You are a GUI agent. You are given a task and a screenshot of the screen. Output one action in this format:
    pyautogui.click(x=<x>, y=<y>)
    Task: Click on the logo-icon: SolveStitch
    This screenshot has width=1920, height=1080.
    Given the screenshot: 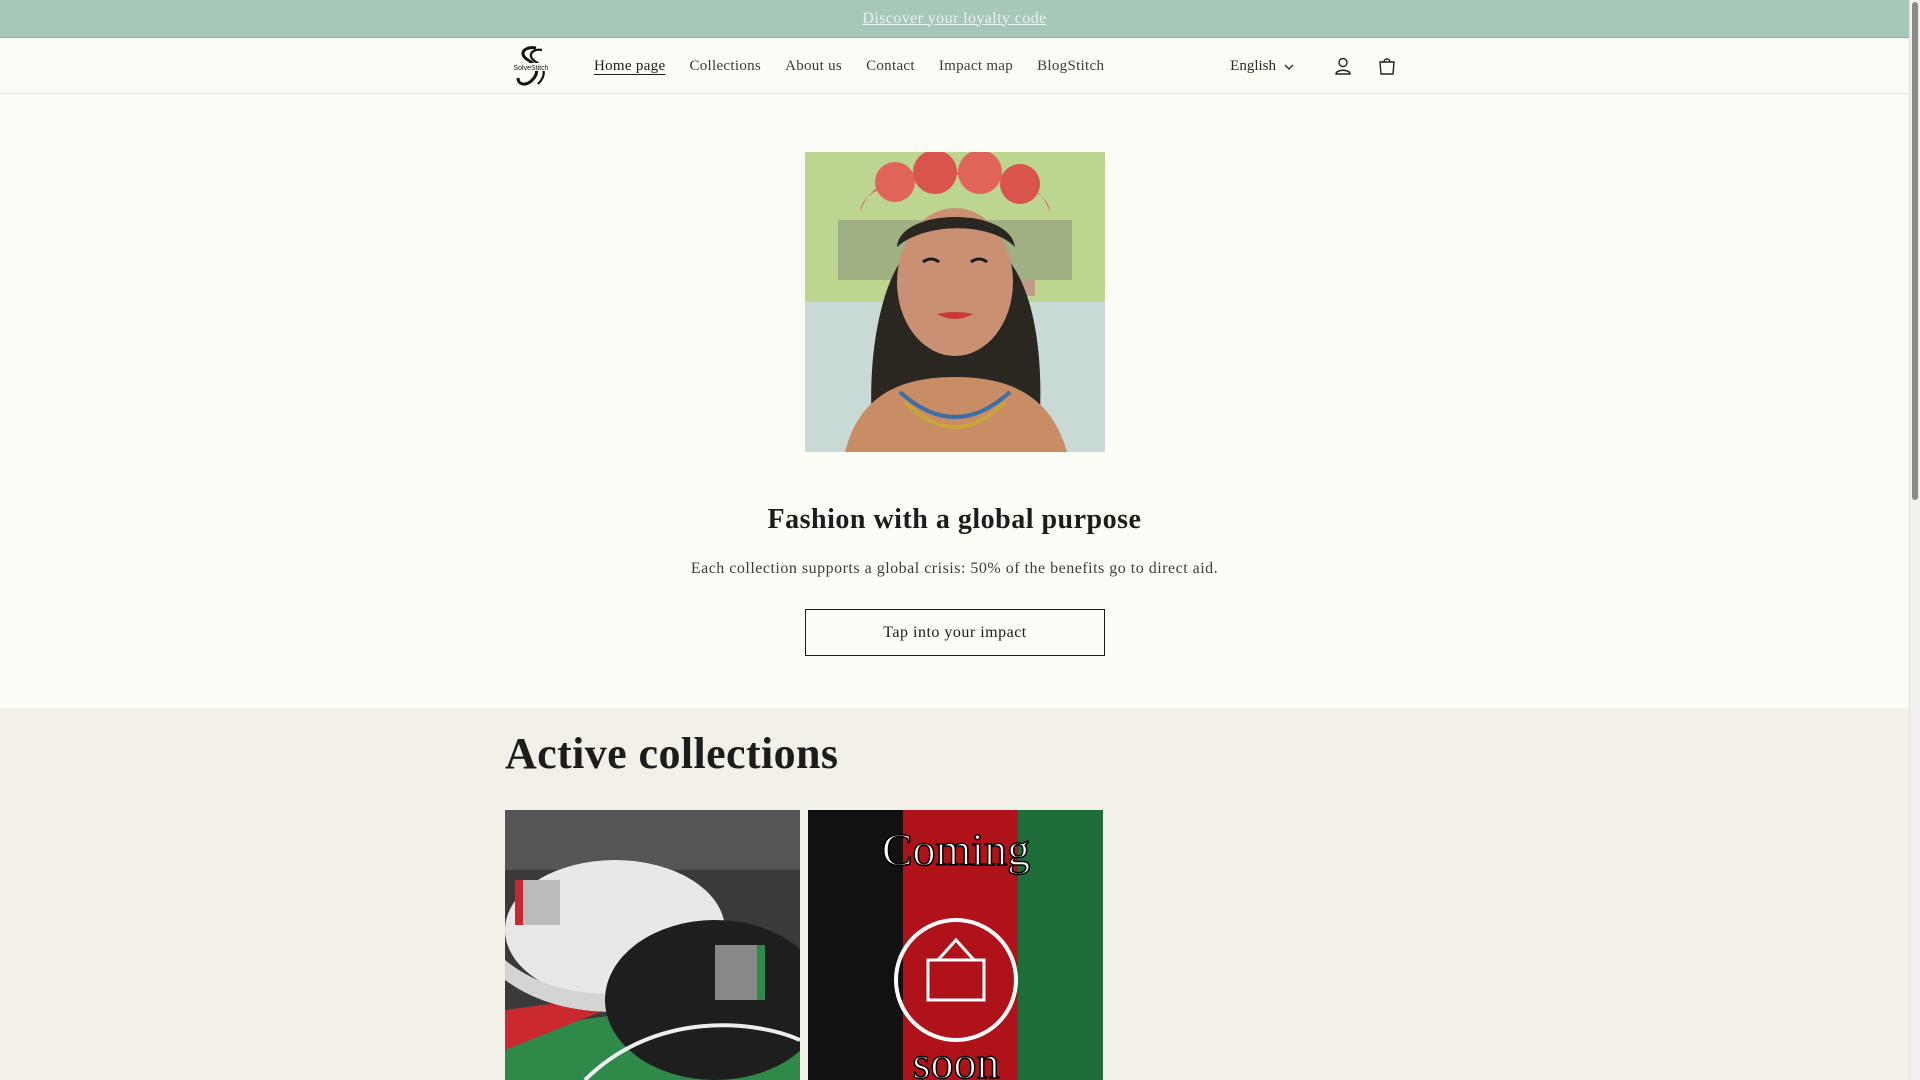 What is the action you would take?
    pyautogui.click(x=531, y=66)
    